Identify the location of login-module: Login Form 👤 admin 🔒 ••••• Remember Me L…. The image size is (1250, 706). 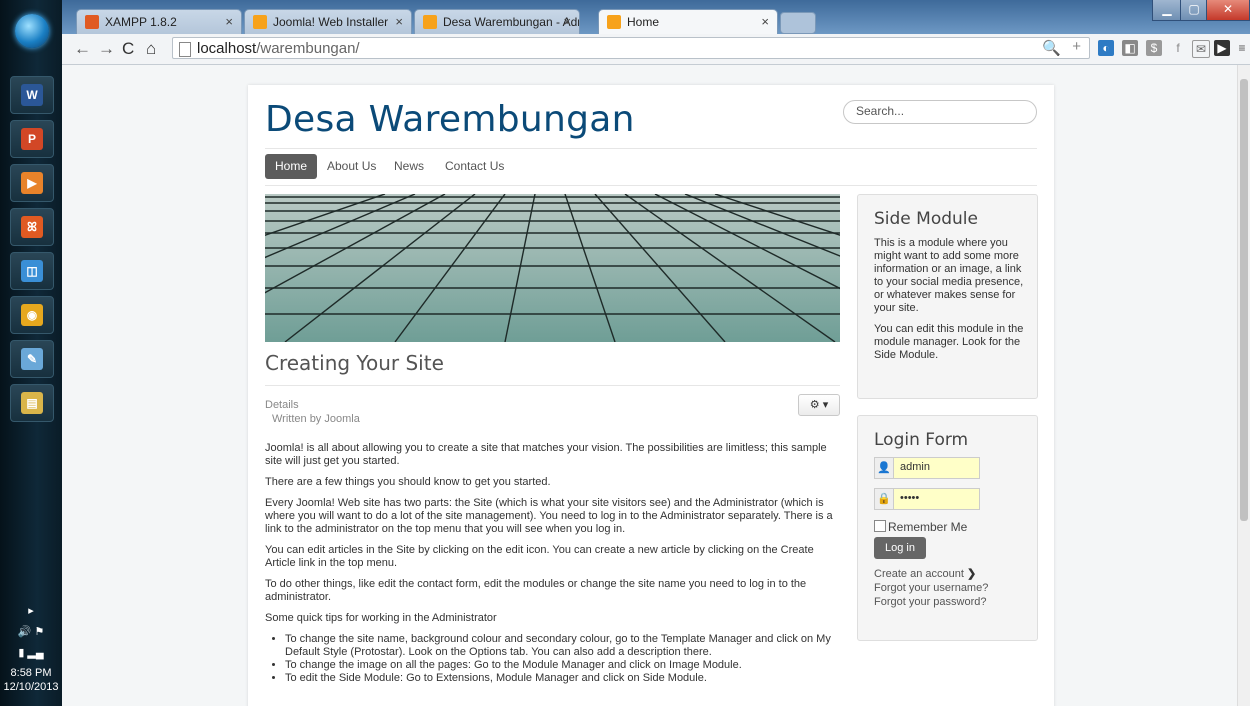
(947, 528).